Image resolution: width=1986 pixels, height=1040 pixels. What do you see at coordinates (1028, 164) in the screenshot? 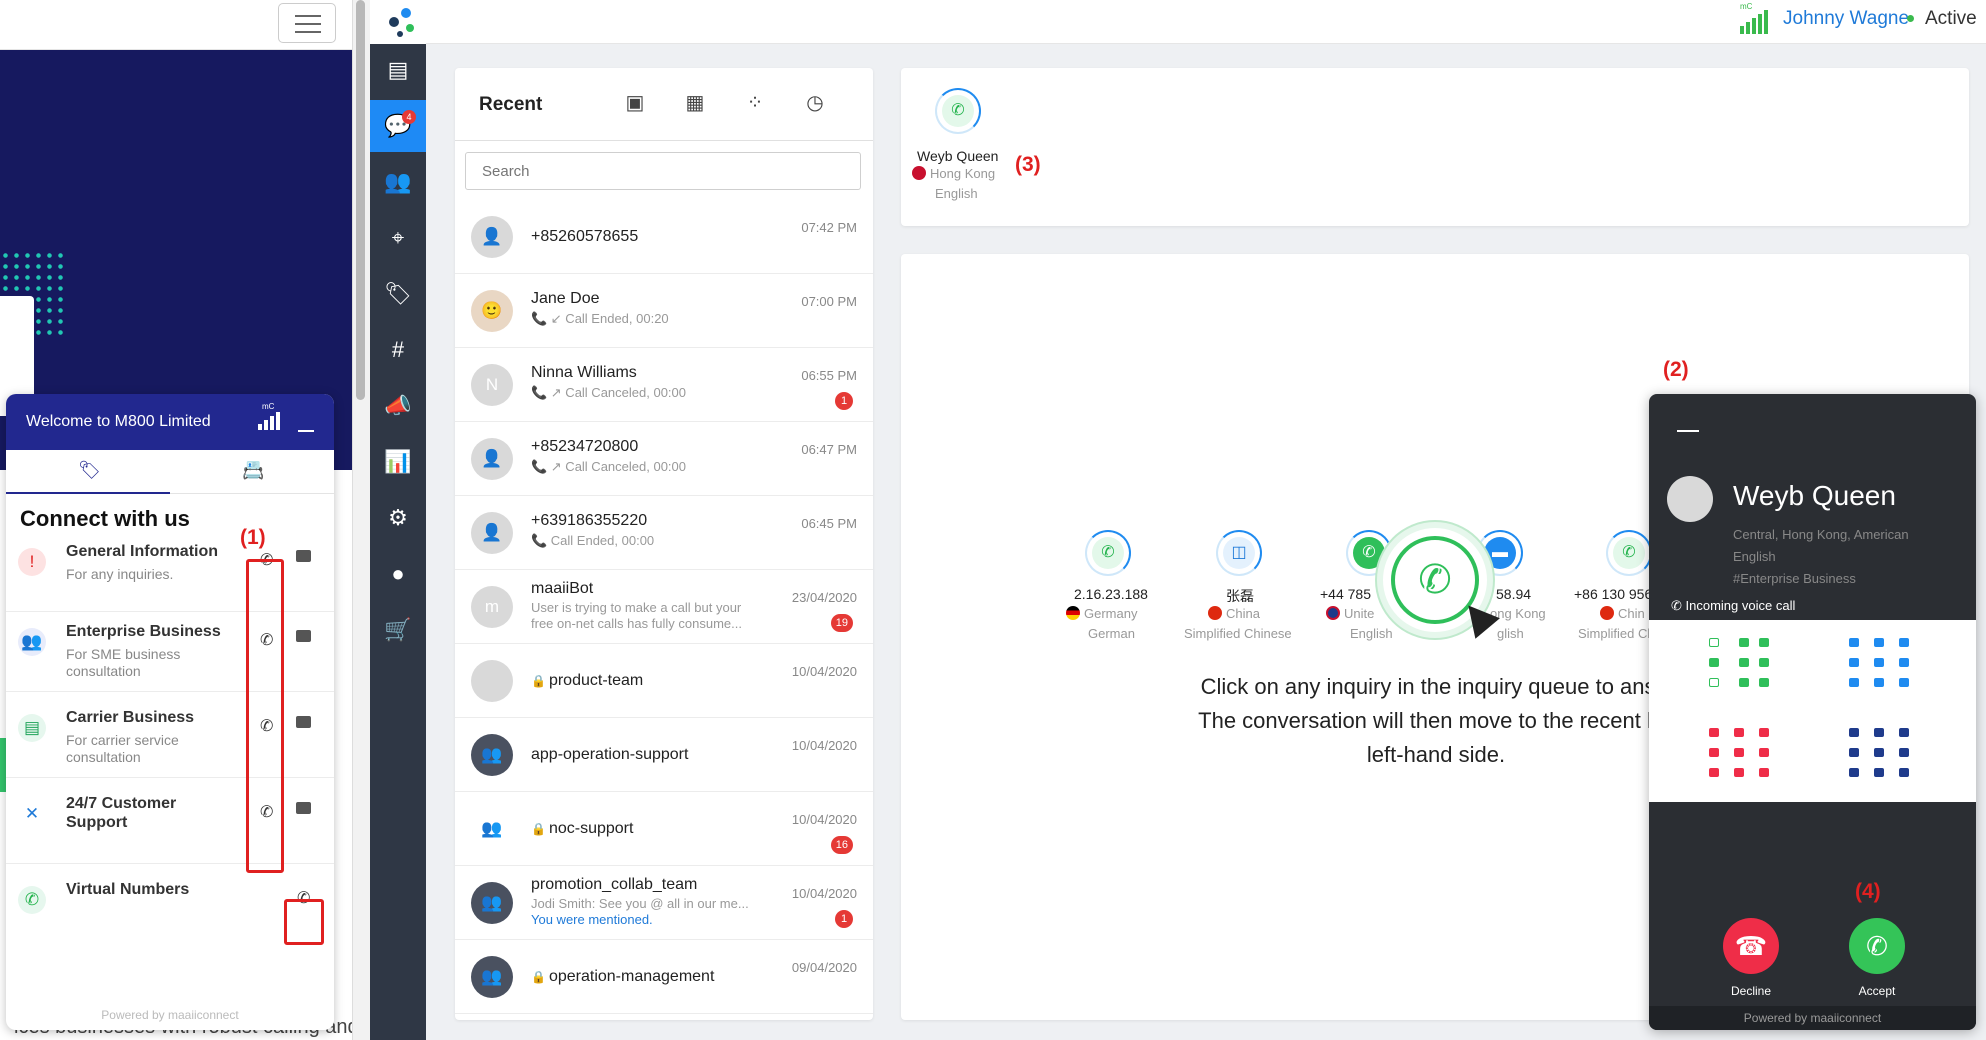
I see `annotation-3: (3)` at bounding box center [1028, 164].